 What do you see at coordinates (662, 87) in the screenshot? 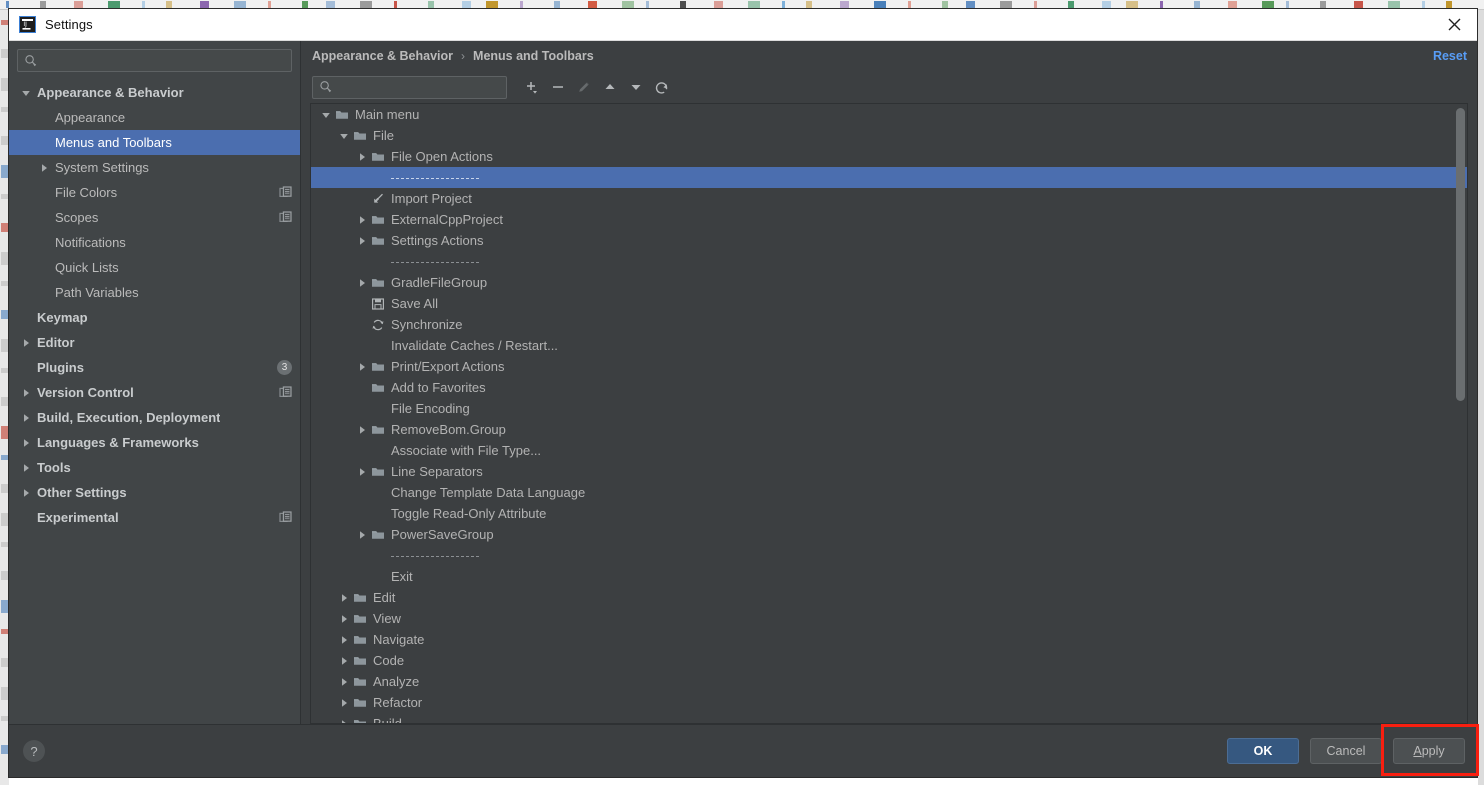
I see `restore-button` at bounding box center [662, 87].